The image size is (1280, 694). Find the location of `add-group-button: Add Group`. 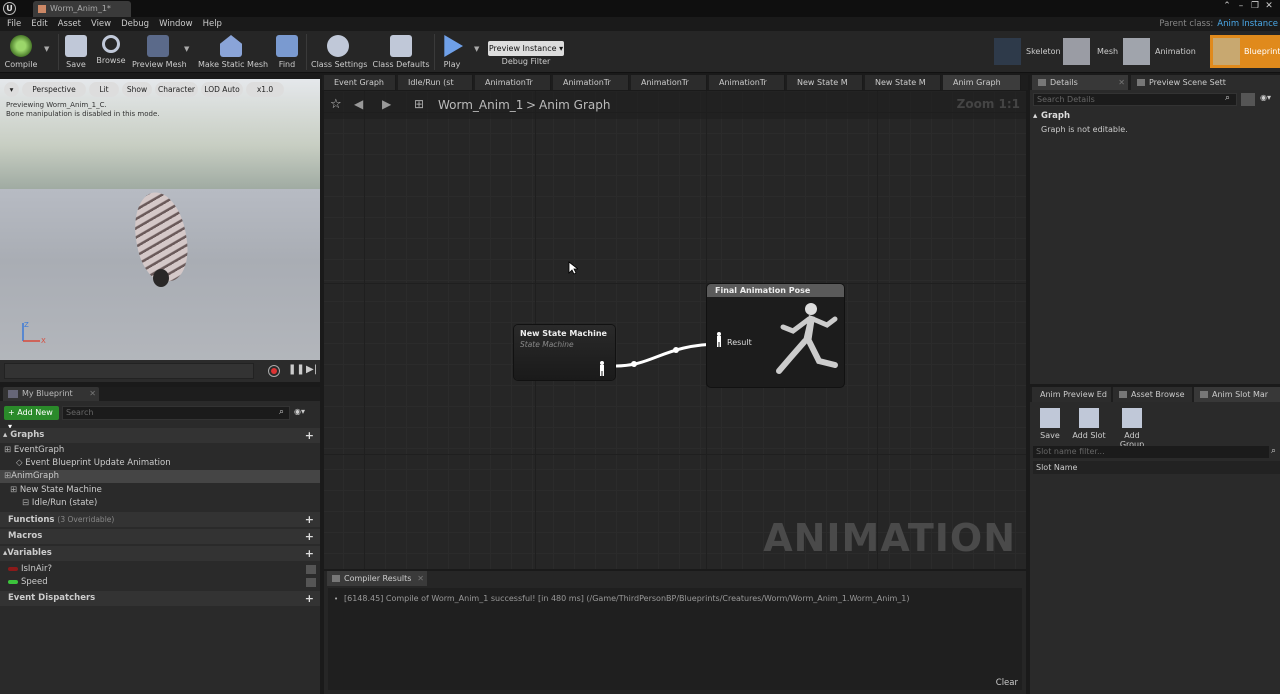

add-group-button: Add Group is located at coordinates (1132, 428).